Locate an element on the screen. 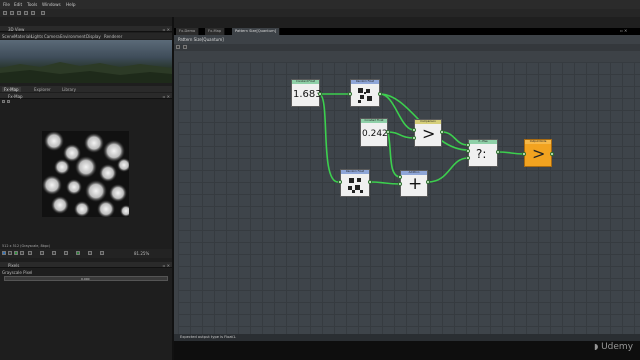  node-constant-float-1: Constant Float 1.683 is located at coordinates (306, 93).